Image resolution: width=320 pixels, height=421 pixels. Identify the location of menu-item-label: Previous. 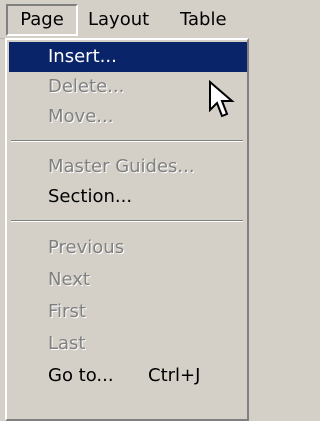
(86, 247).